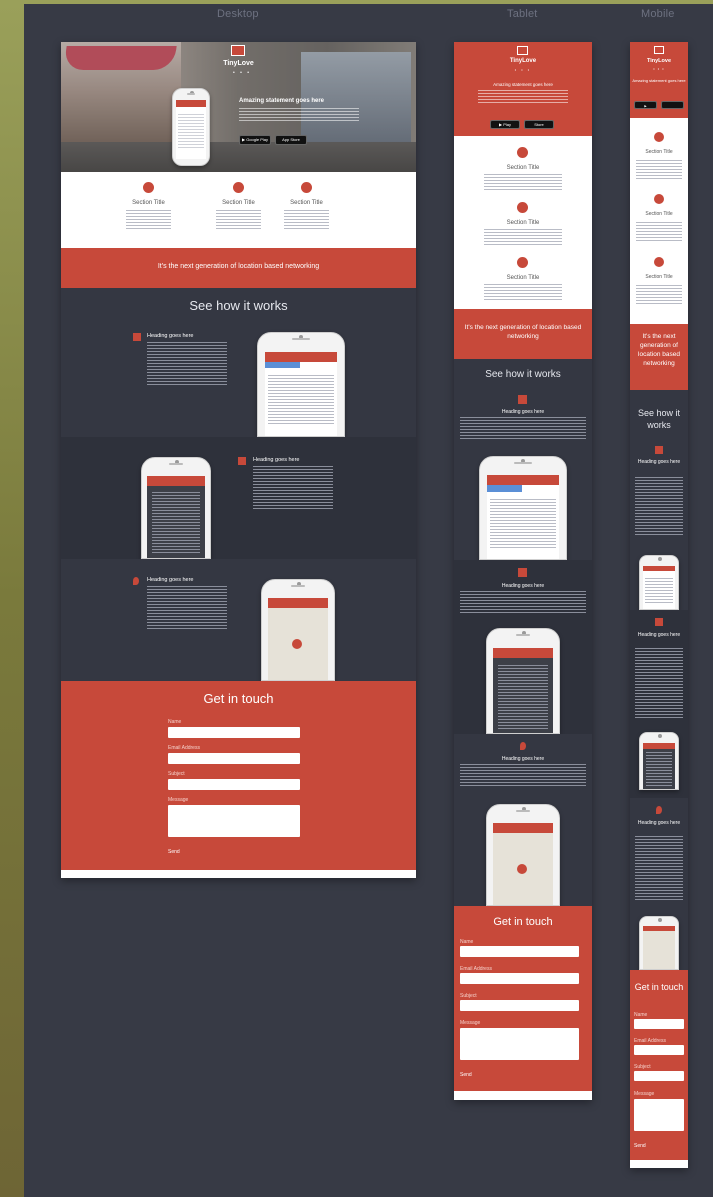 The width and height of the screenshot is (713, 1197). What do you see at coordinates (184, 748) in the screenshot?
I see `email-label: Email Address` at bounding box center [184, 748].